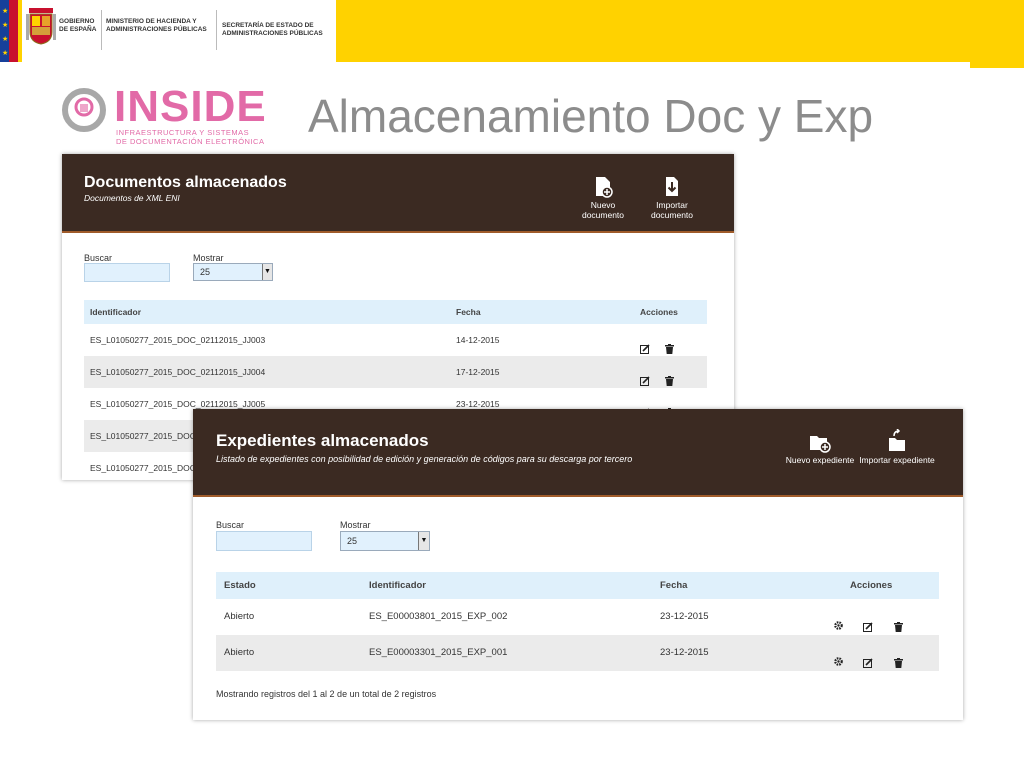  Describe the element at coordinates (997, 65) in the screenshot. I see `banner-accent` at that location.